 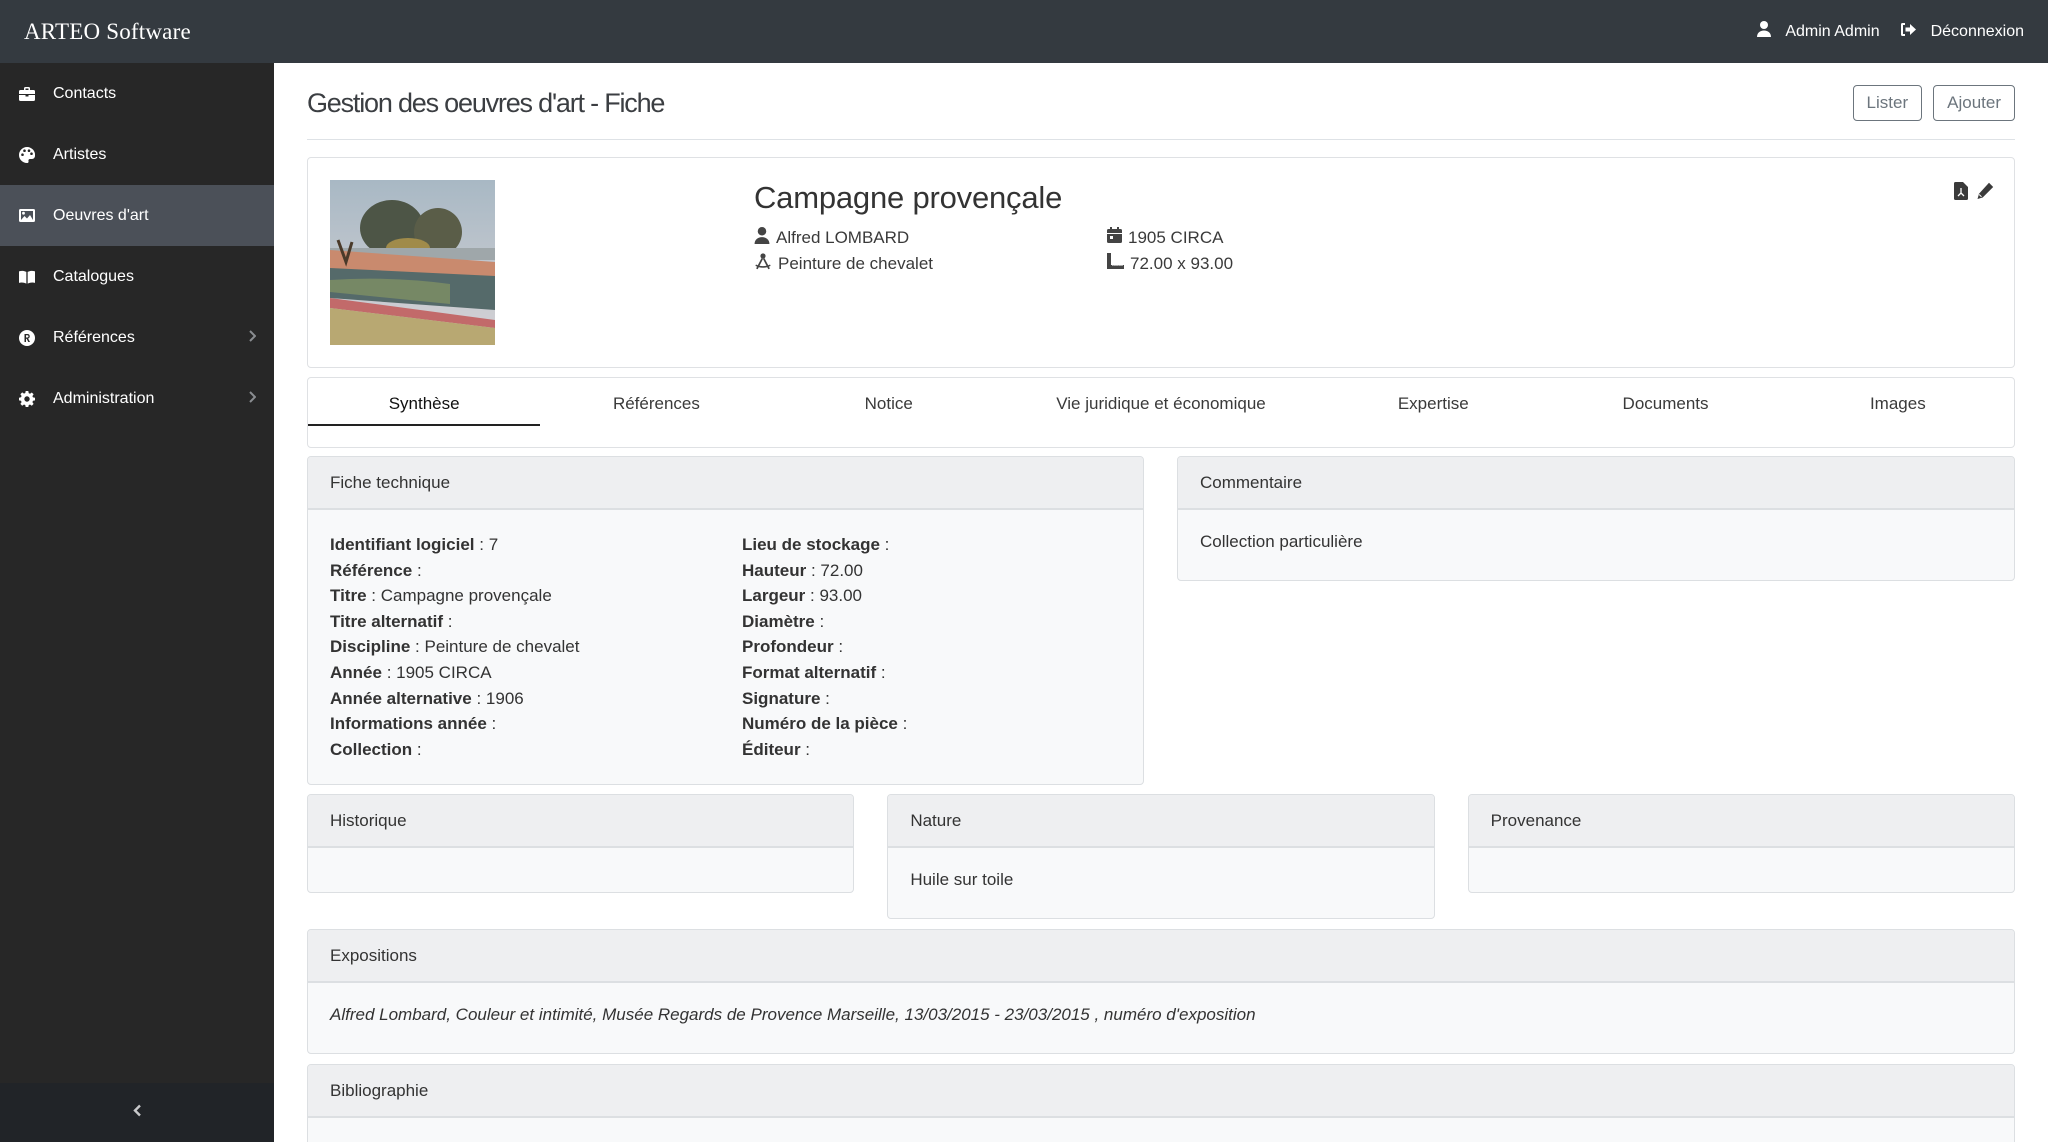 What do you see at coordinates (725, 483) in the screenshot?
I see `panel-heading: Fiche technique` at bounding box center [725, 483].